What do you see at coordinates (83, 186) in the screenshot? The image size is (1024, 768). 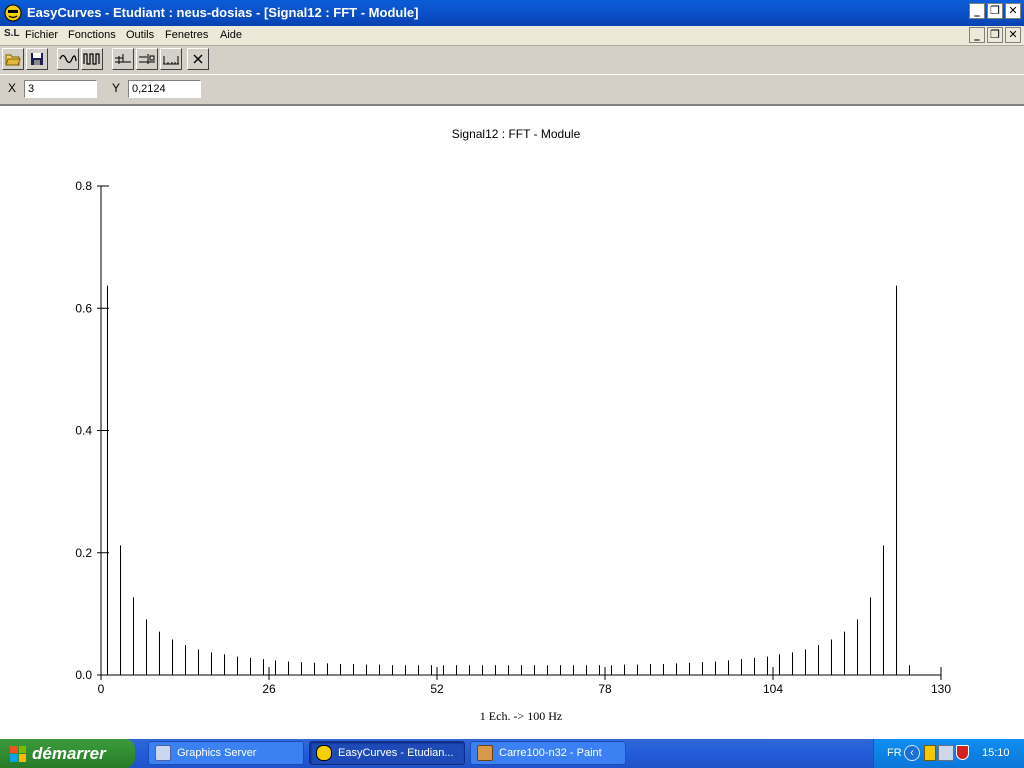 I see `y-tick-label: 0.8` at bounding box center [83, 186].